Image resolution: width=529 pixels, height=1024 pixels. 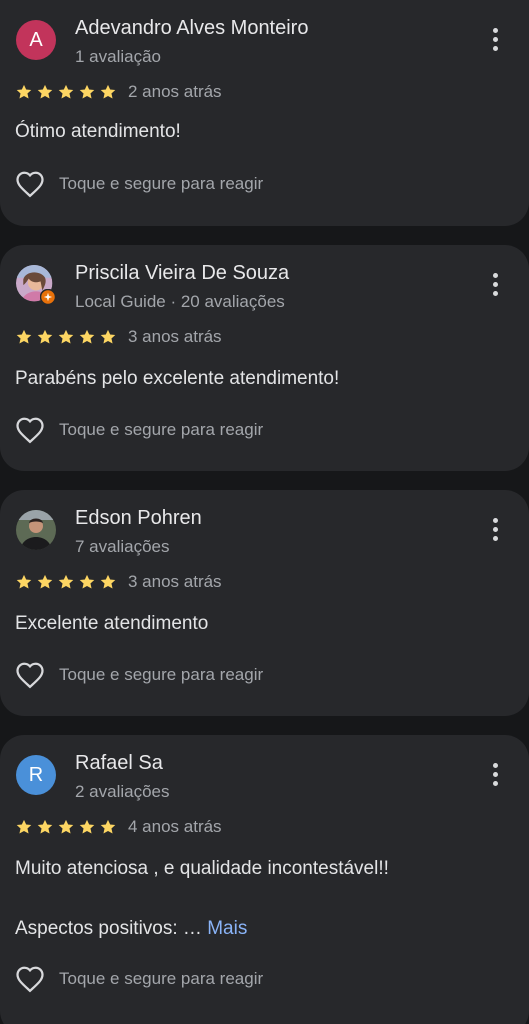 What do you see at coordinates (36, 40) in the screenshot?
I see `avatar: A` at bounding box center [36, 40].